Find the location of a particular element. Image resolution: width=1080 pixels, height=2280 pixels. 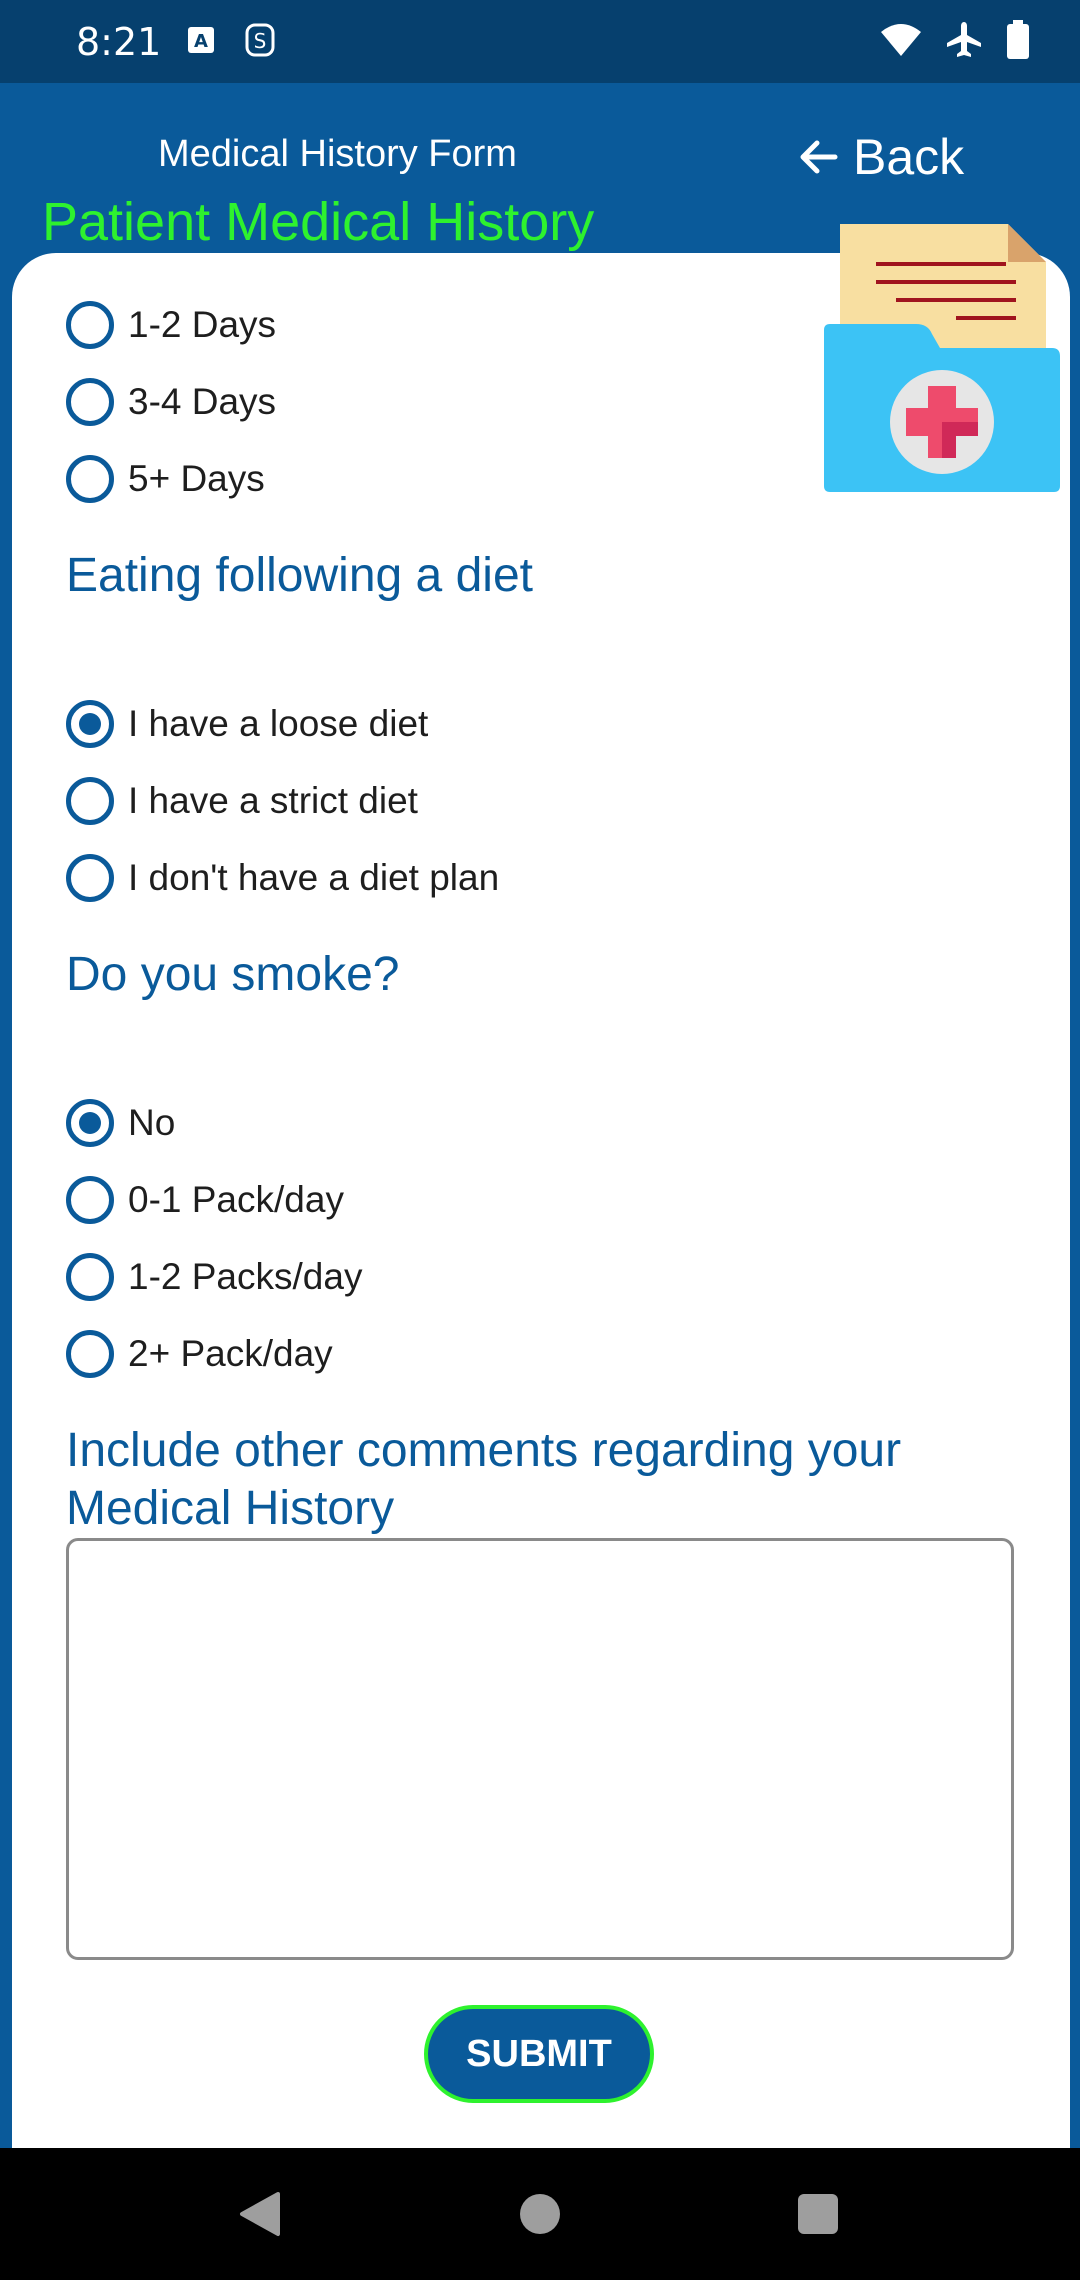

medical-folder-icon is located at coordinates (942, 358).